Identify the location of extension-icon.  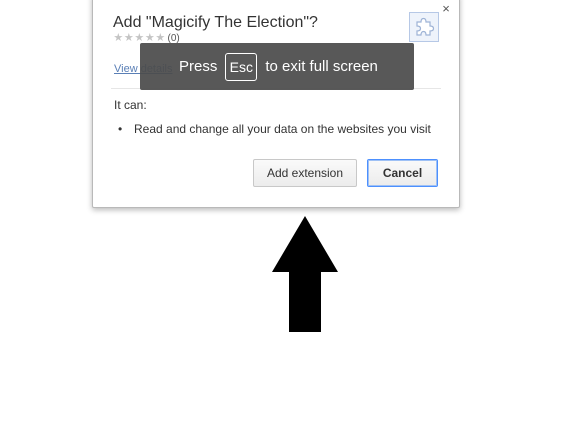
(424, 27).